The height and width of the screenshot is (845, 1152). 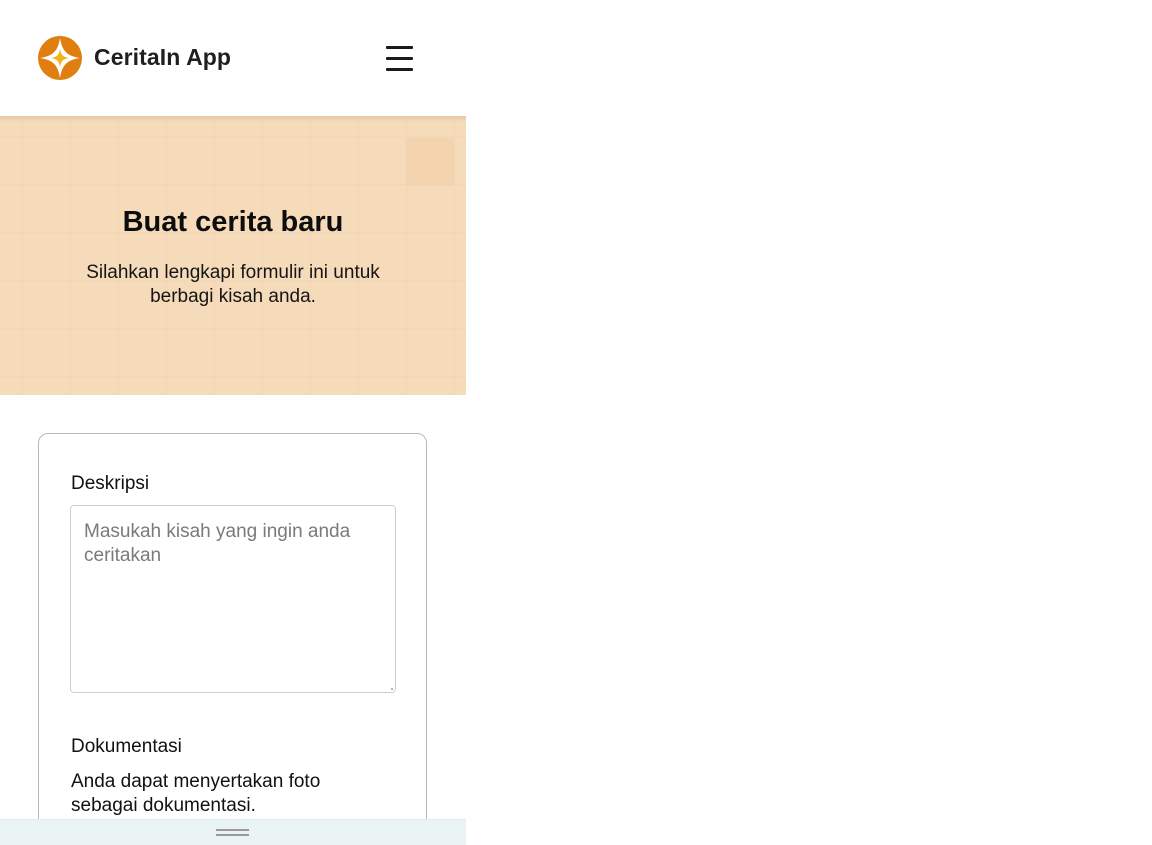 I want to click on description-textarea, so click(x=233, y=599).